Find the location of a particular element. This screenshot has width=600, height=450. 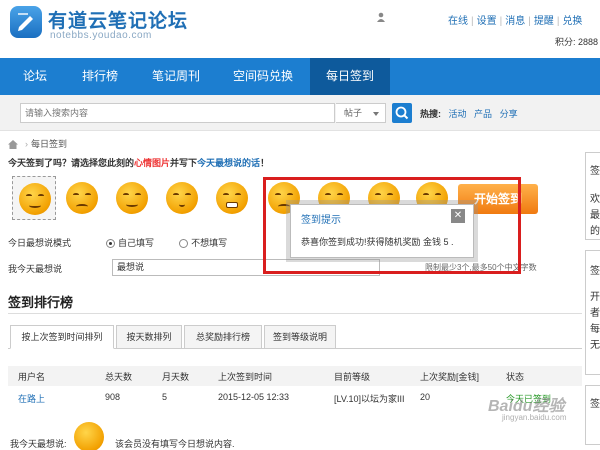

user-points: 积分: 2888 is located at coordinates (576, 41).